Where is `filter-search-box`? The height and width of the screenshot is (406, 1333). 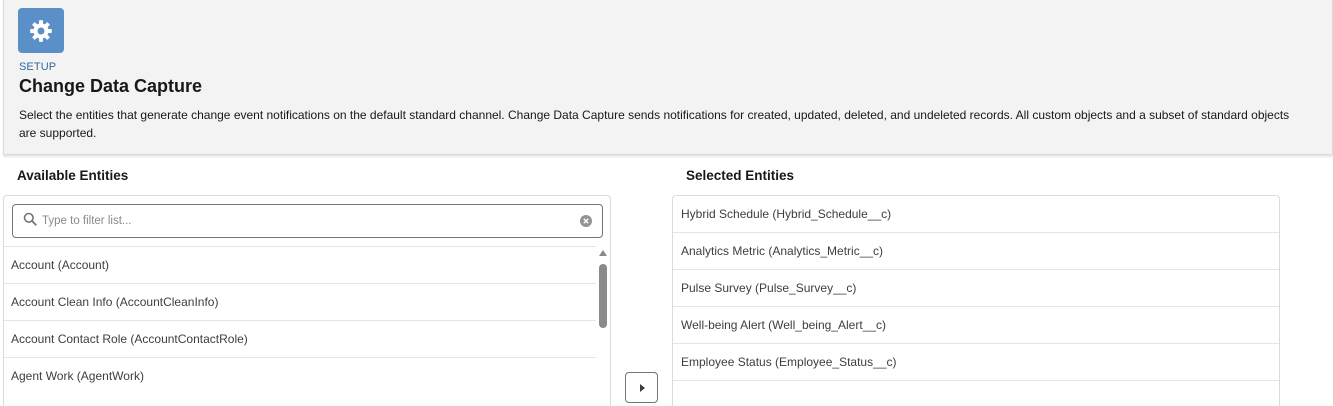
filter-search-box is located at coordinates (307, 221).